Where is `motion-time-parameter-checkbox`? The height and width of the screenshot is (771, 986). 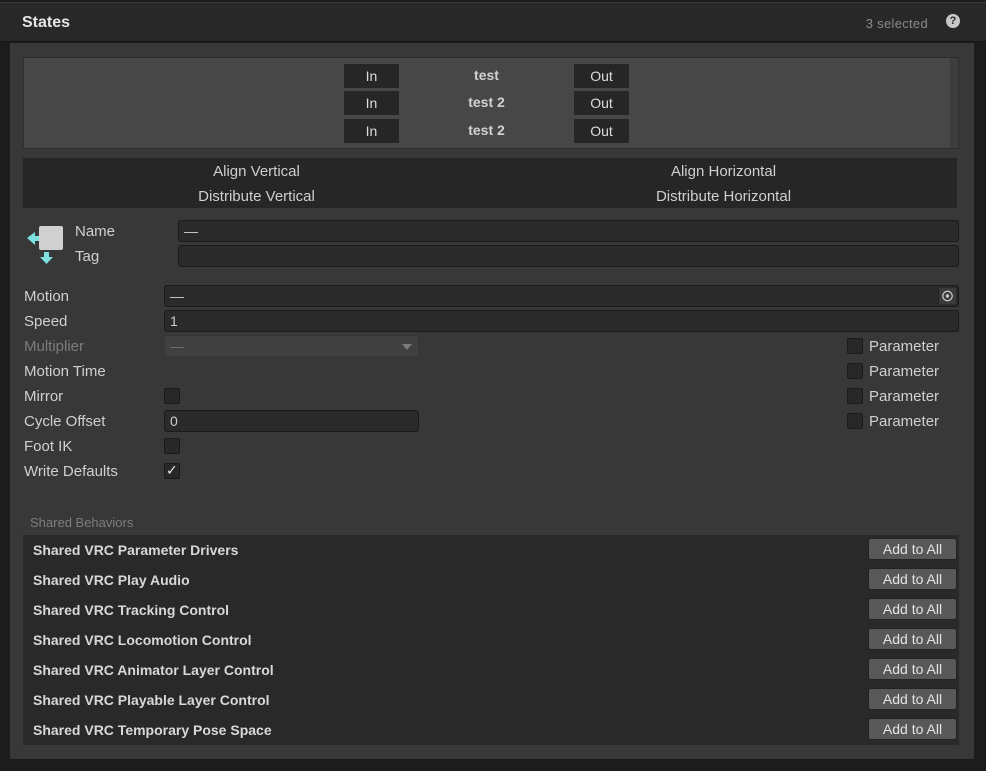
motion-time-parameter-checkbox is located at coordinates (855, 371).